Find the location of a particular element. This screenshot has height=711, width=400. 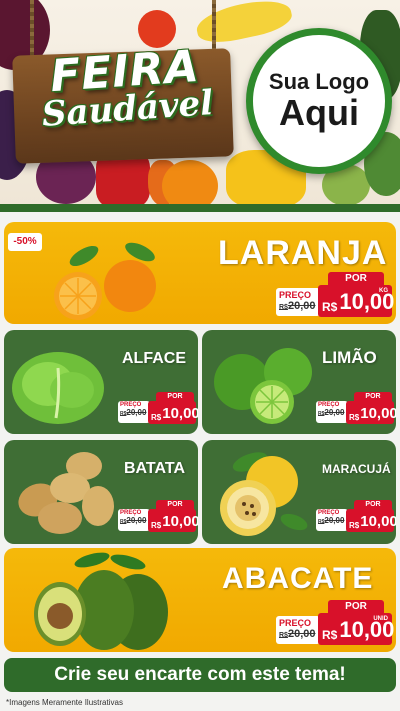

price-tag-laranja: POR PREÇO R$20,00 R$ 10,00 KG is located at coordinates (335, 296).